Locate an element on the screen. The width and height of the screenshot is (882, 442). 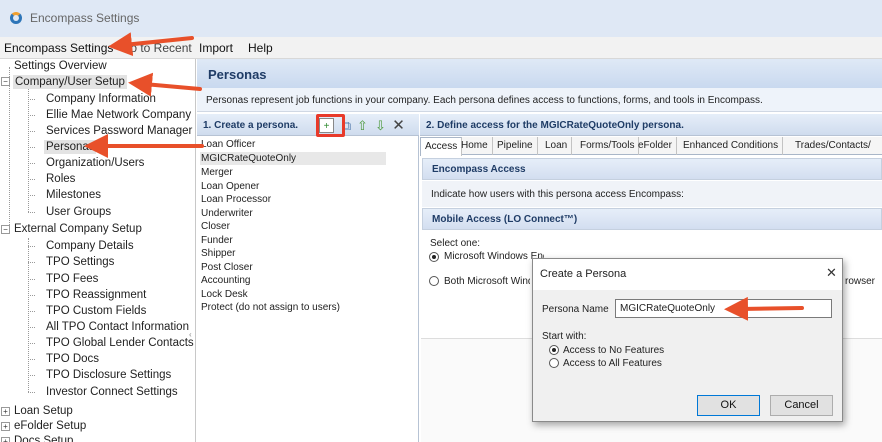
persona-item: Lock Desk is located at coordinates (293, 294).